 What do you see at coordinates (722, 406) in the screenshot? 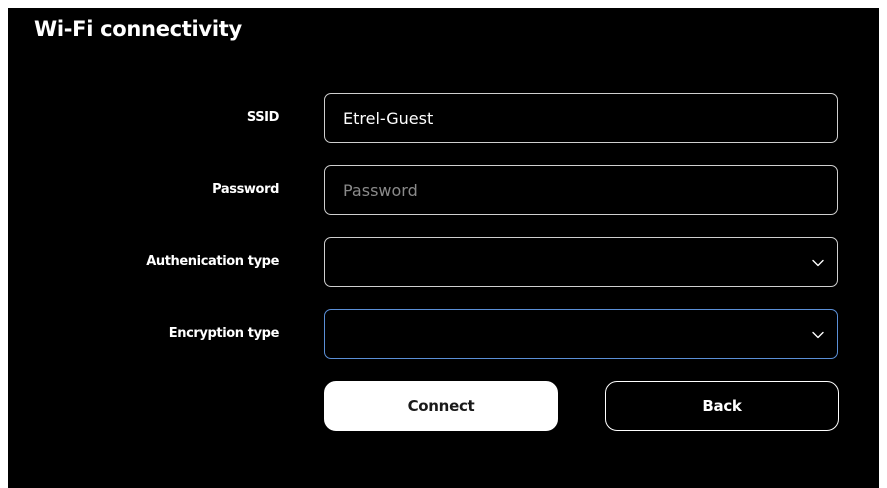
I see `back-button: Back` at bounding box center [722, 406].